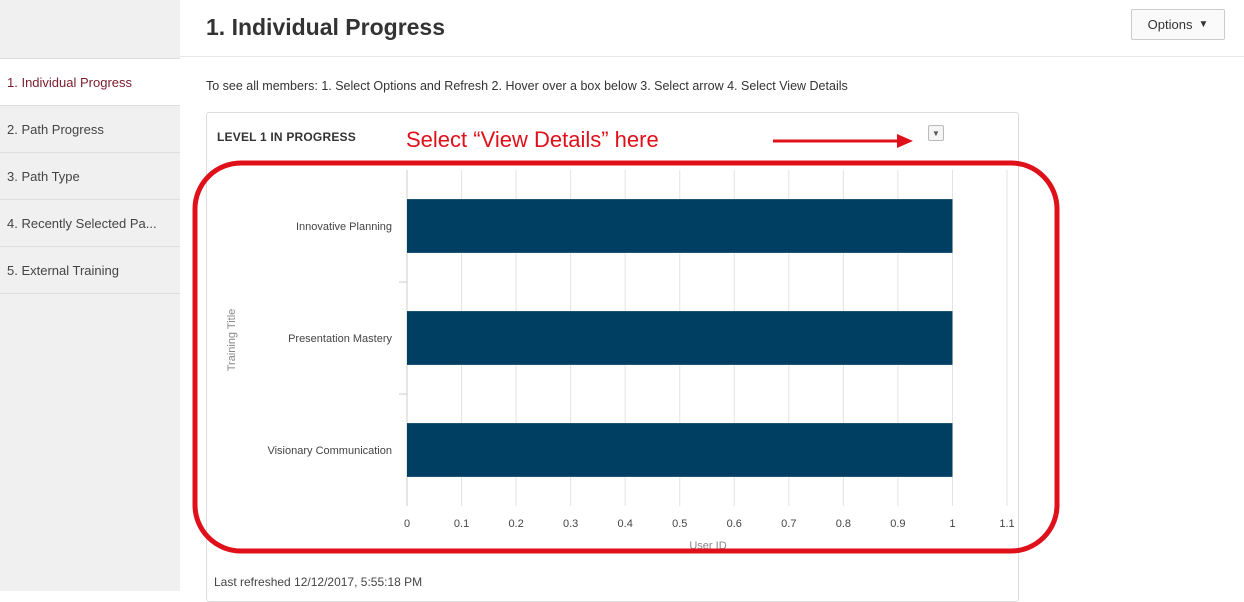  I want to click on x-tick-label: 0.3, so click(570, 524).